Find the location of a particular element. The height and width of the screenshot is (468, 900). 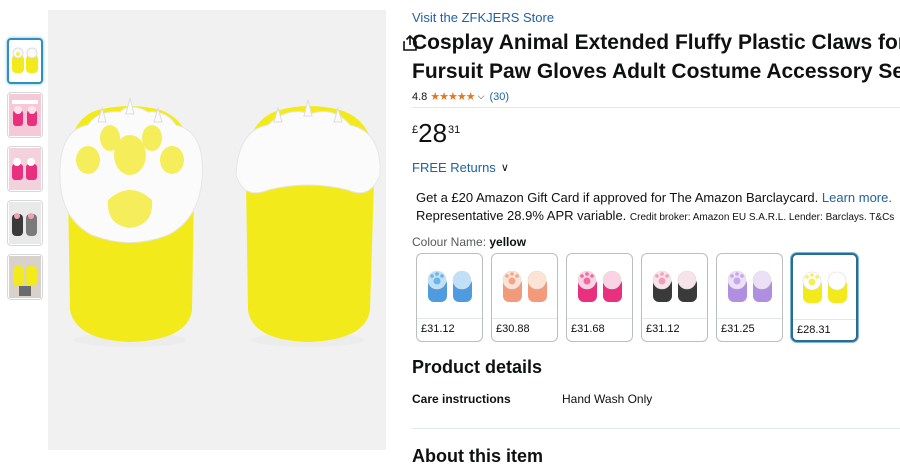

colour-swatch-purple: £31.25 is located at coordinates (749, 297).